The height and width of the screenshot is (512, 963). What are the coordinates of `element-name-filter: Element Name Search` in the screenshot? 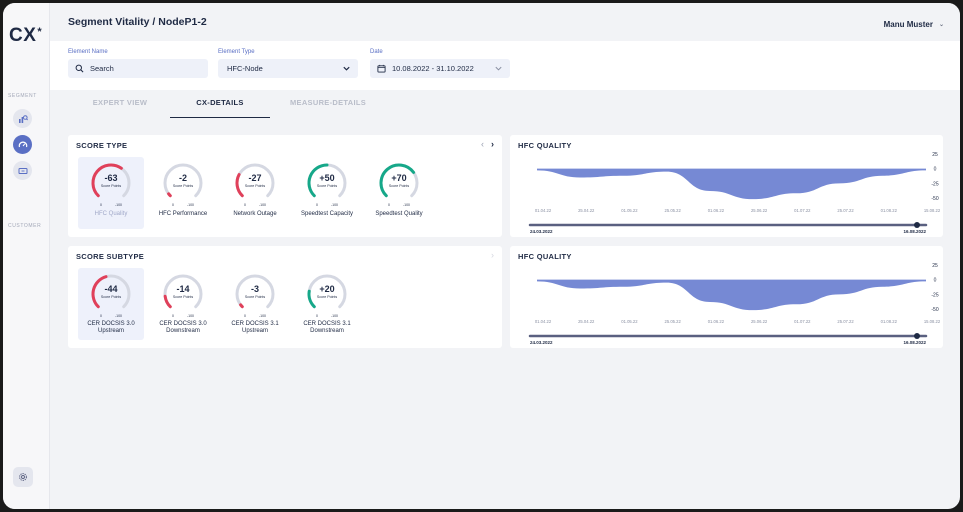 It's located at (138, 63).